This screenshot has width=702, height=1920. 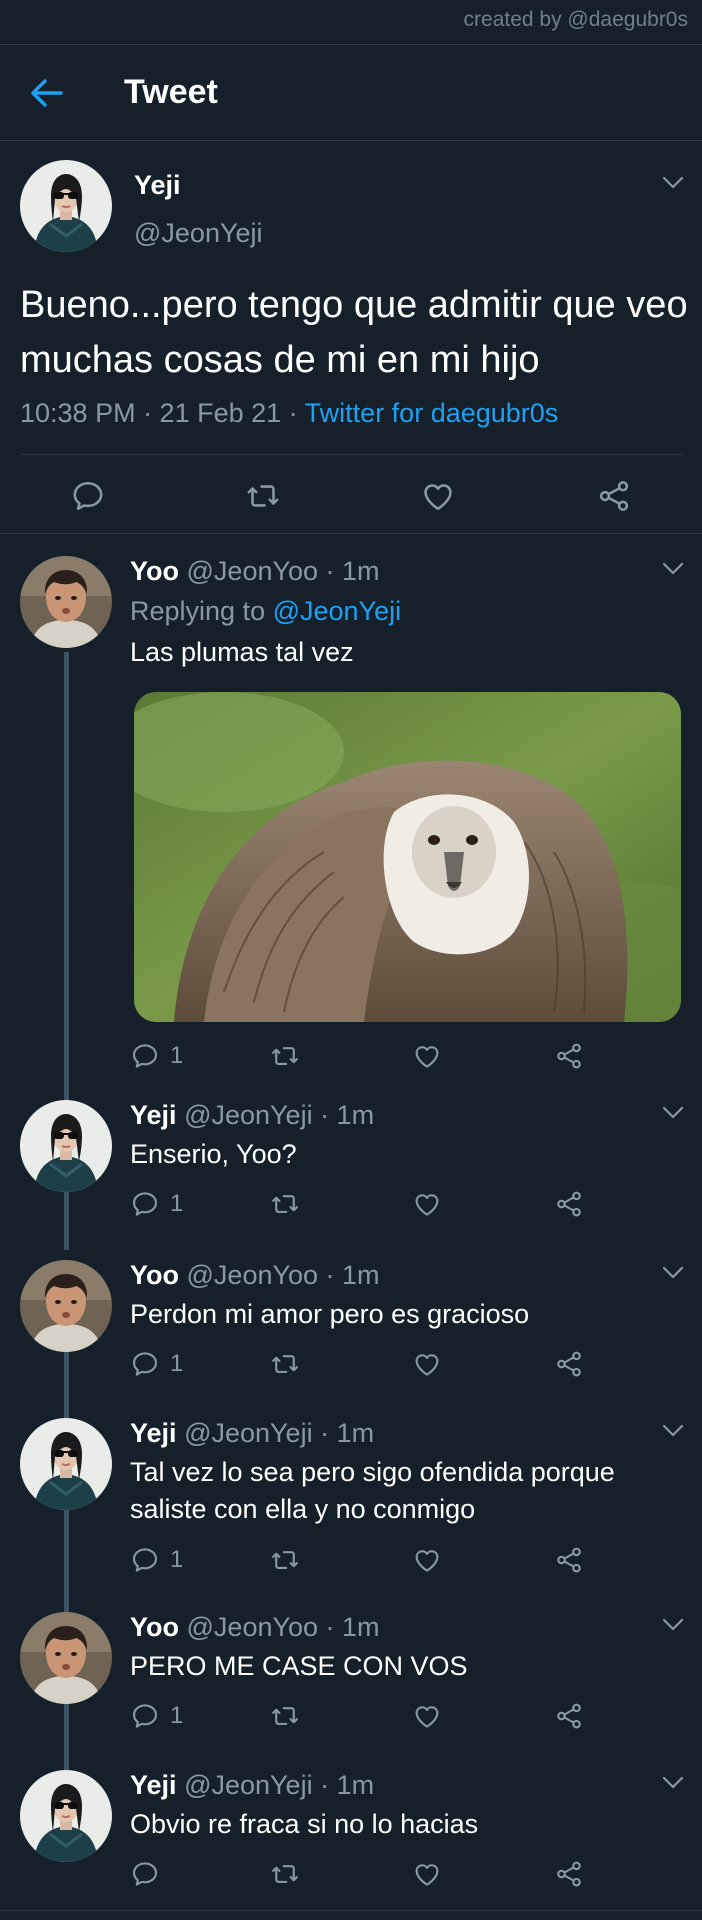 What do you see at coordinates (150, 1874) in the screenshot?
I see `reply-action` at bounding box center [150, 1874].